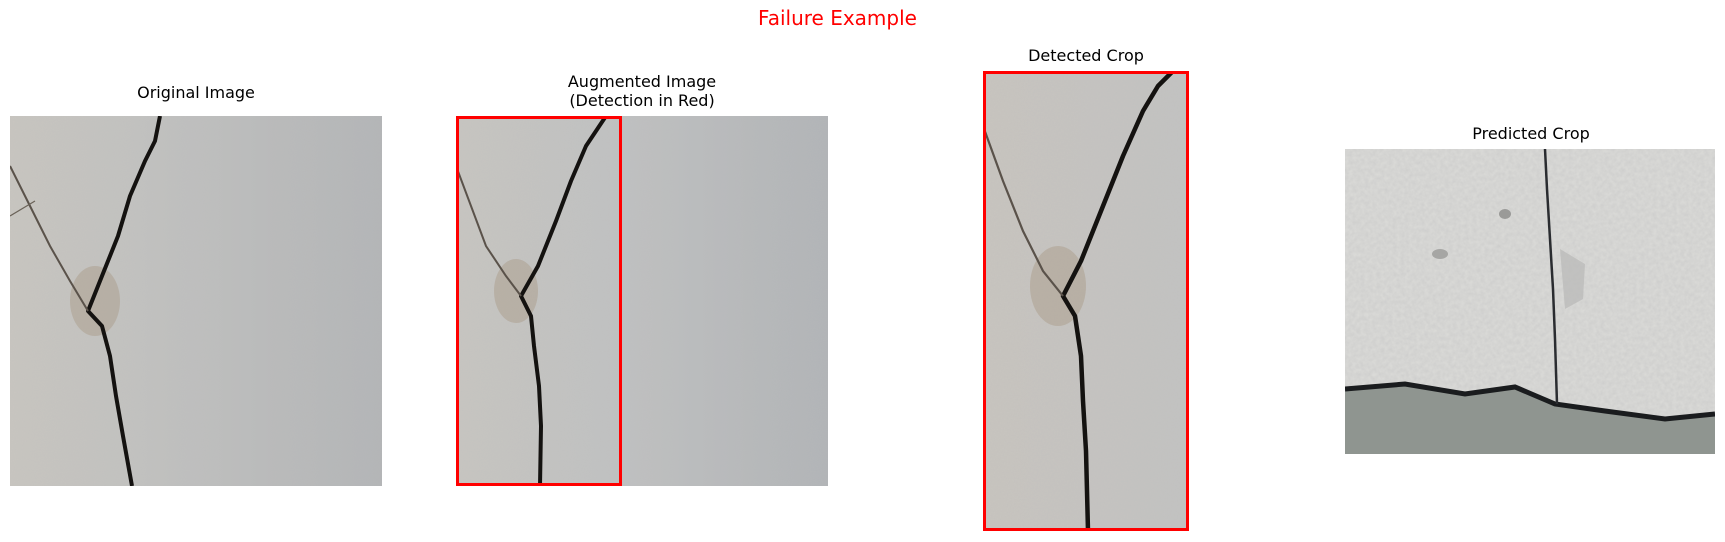 The height and width of the screenshot is (542, 1725). I want to click on detected-crop-border, so click(1086, 301).